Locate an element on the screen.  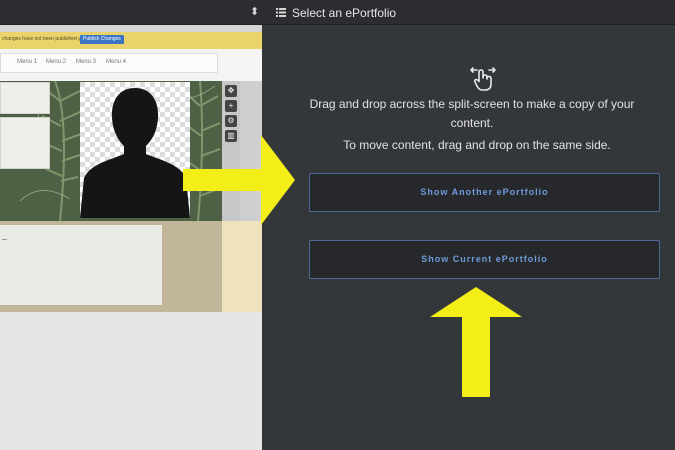
plus-icon: + is located at coordinates (231, 106).